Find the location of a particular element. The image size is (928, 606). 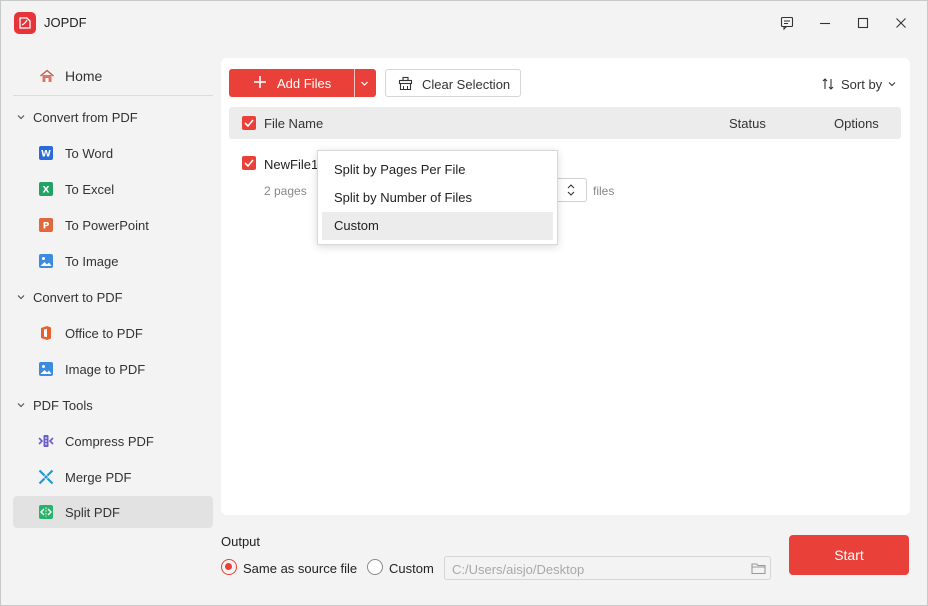

svg-text: P is located at coordinates (46, 227).